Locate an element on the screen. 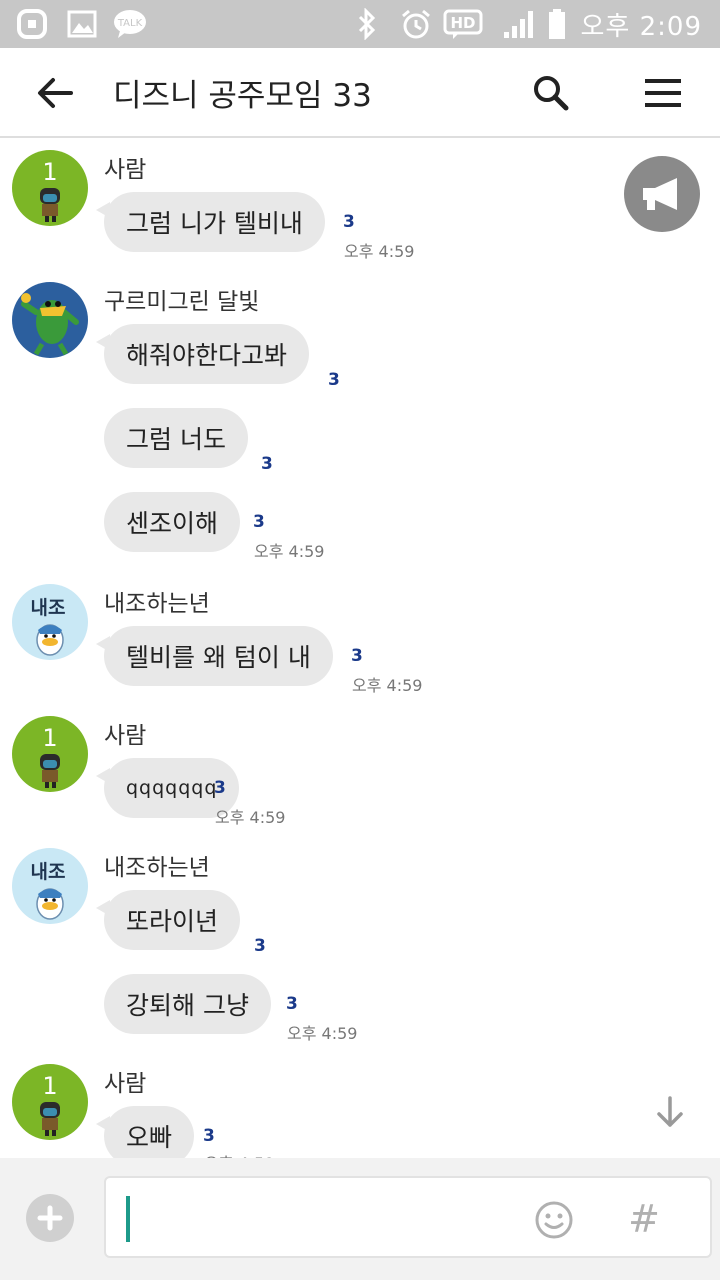 This screenshot has width=720, height=1280. message-bubble: 또라이년 is located at coordinates (168, 920).